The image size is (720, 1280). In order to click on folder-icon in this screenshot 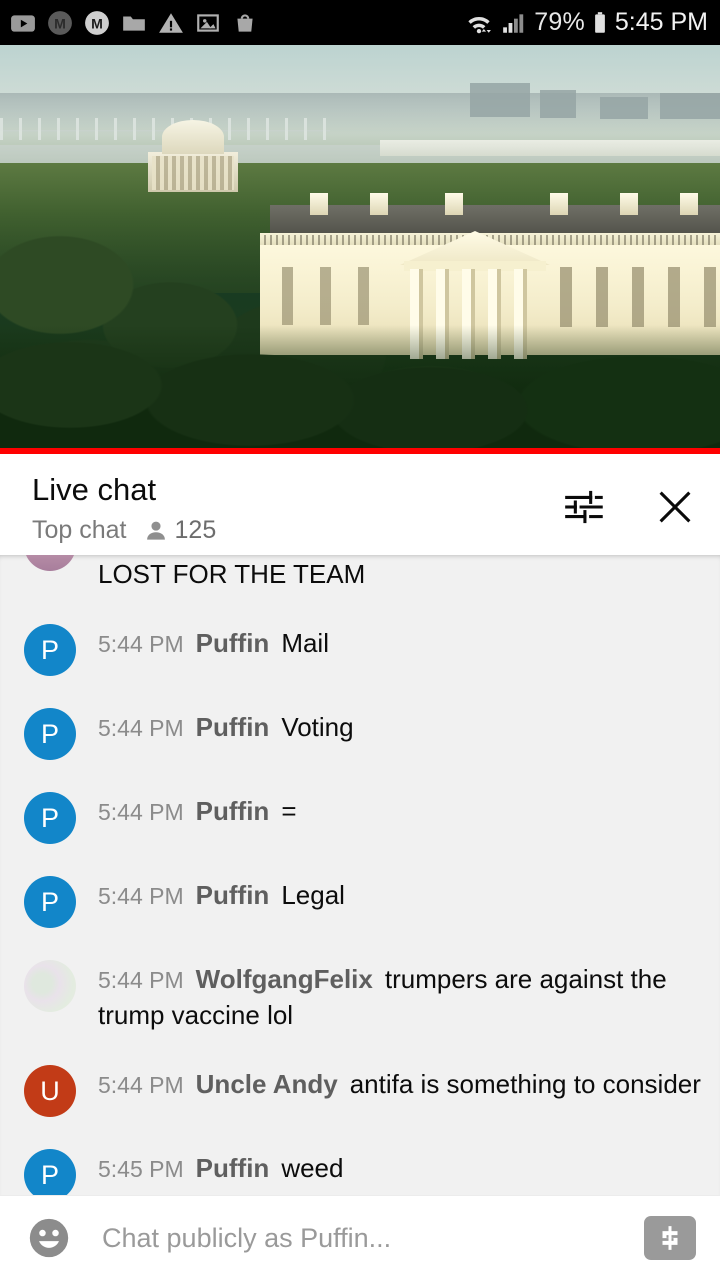, I will do `click(134, 23)`.